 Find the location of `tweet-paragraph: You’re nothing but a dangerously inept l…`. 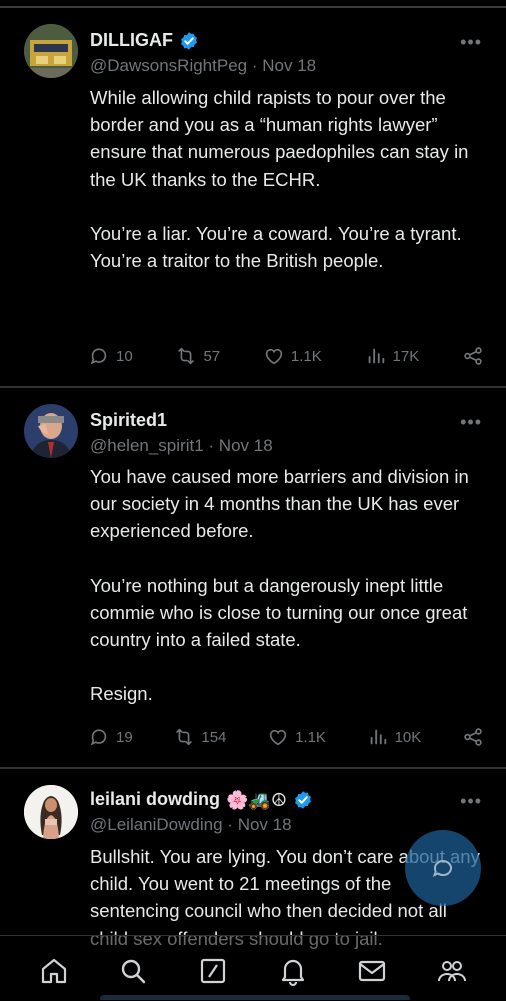

tweet-paragraph: You’re nothing but a dangerously inept l… is located at coordinates (279, 612).